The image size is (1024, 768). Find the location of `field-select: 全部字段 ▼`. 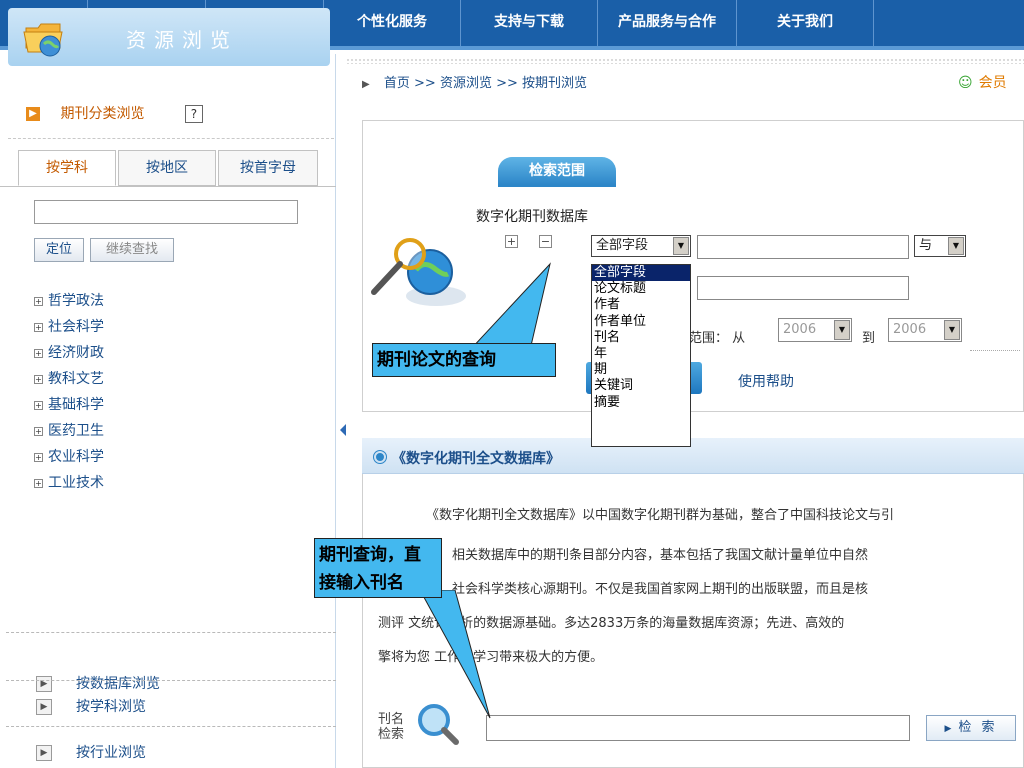

field-select: 全部字段 ▼ is located at coordinates (641, 246).